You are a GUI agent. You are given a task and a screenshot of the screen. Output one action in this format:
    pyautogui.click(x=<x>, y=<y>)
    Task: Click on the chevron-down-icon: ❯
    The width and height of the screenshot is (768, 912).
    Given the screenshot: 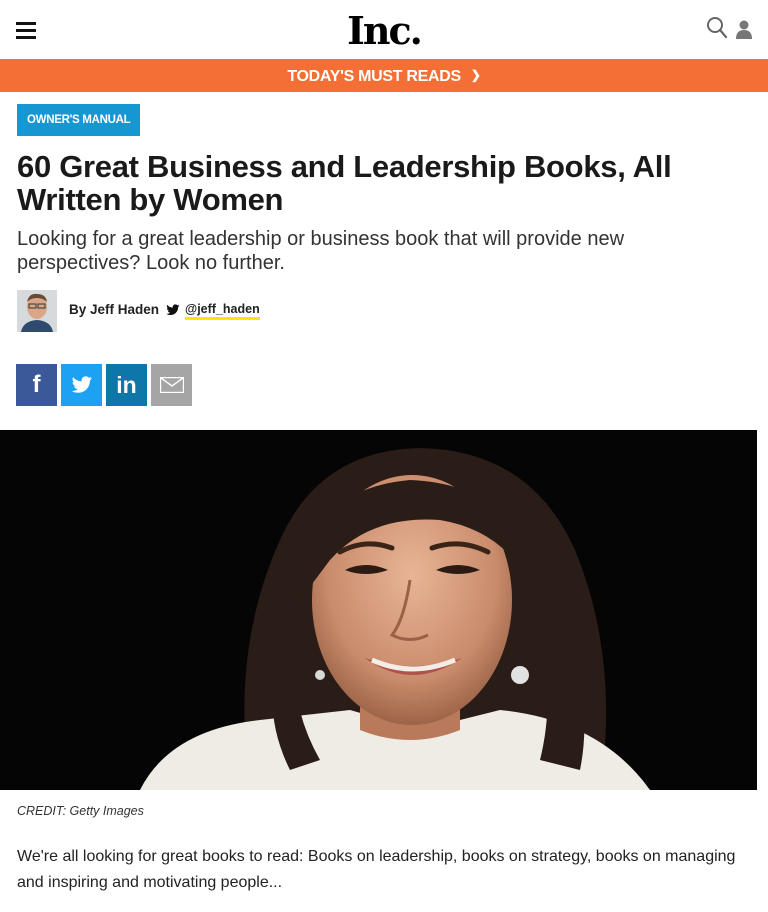 What is the action you would take?
    pyautogui.click(x=475, y=75)
    